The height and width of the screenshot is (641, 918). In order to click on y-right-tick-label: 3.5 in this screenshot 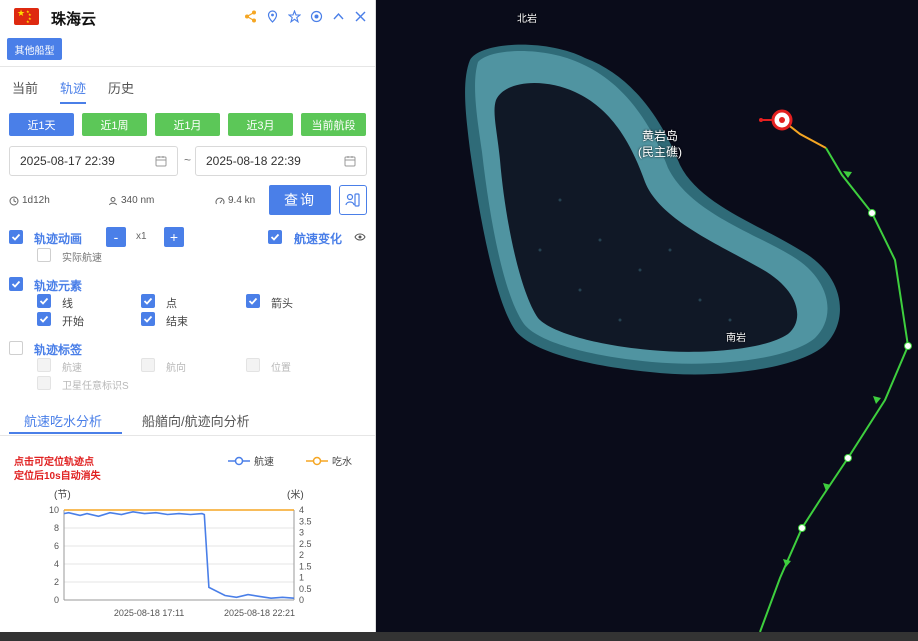, I will do `click(305, 521)`.